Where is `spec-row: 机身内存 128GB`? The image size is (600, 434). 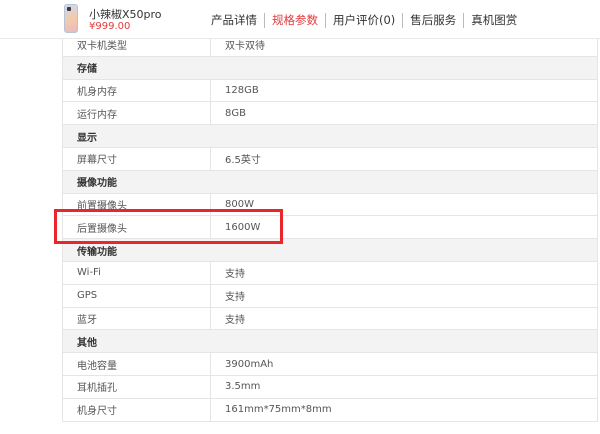 spec-row: 机身内存 128GB is located at coordinates (330, 90).